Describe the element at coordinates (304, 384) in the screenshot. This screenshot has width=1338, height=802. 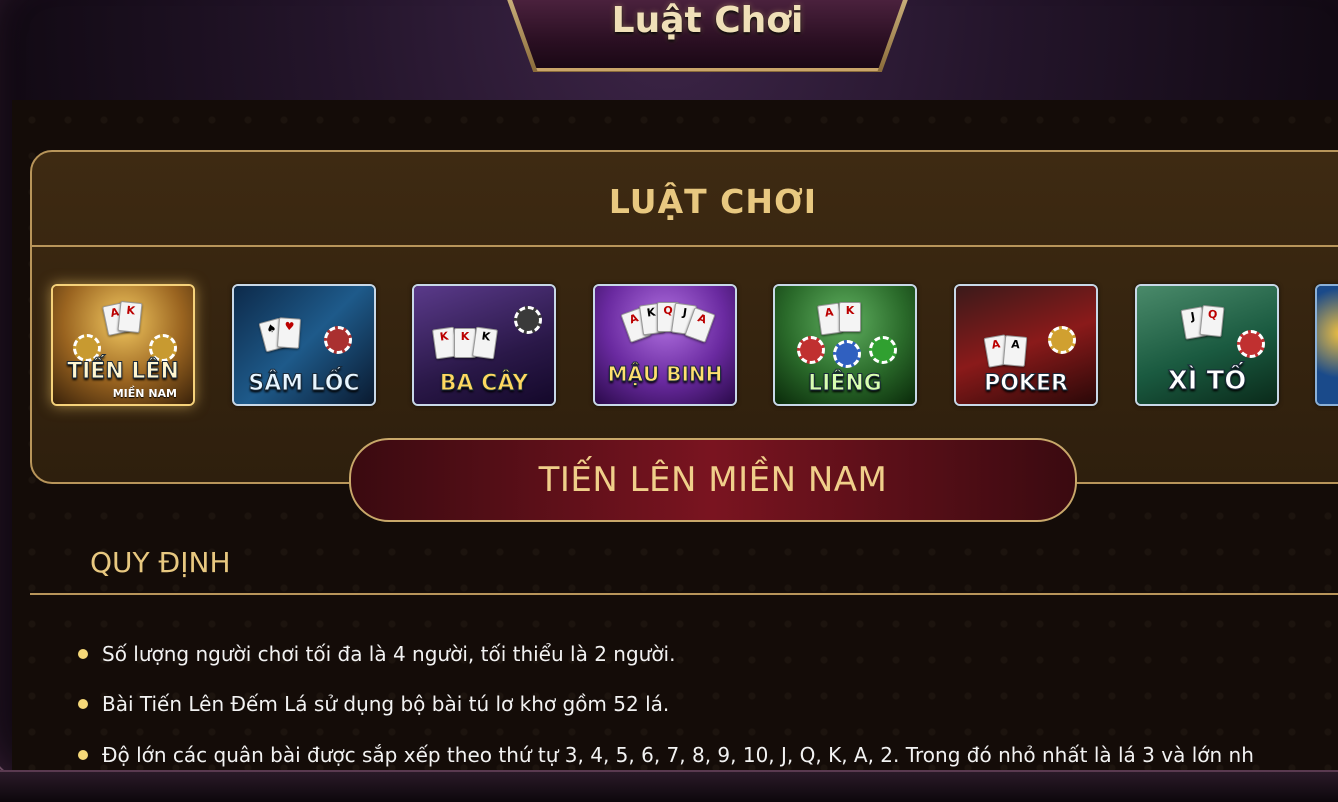
I see `tile-label: SÂM LỐC` at that location.